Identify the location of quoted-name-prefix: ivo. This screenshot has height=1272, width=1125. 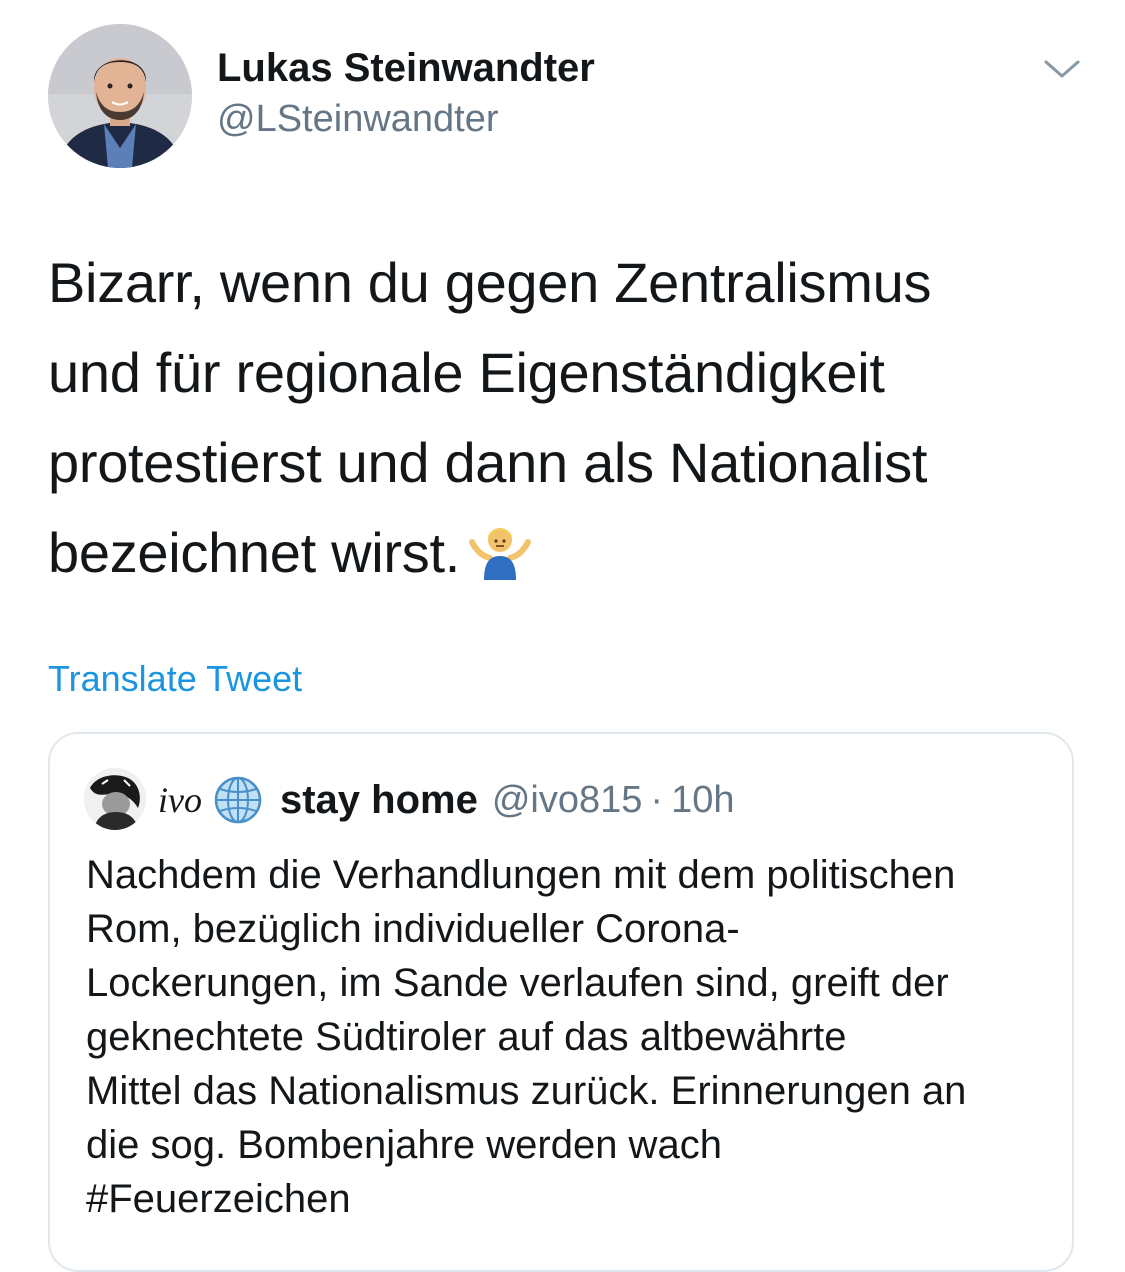
(180, 800).